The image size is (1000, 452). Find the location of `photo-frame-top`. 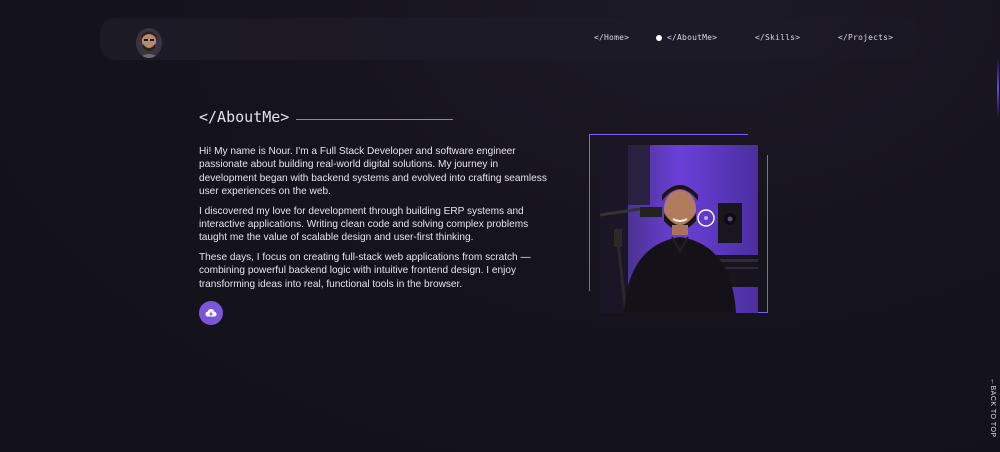

photo-frame-top is located at coordinates (668, 134).